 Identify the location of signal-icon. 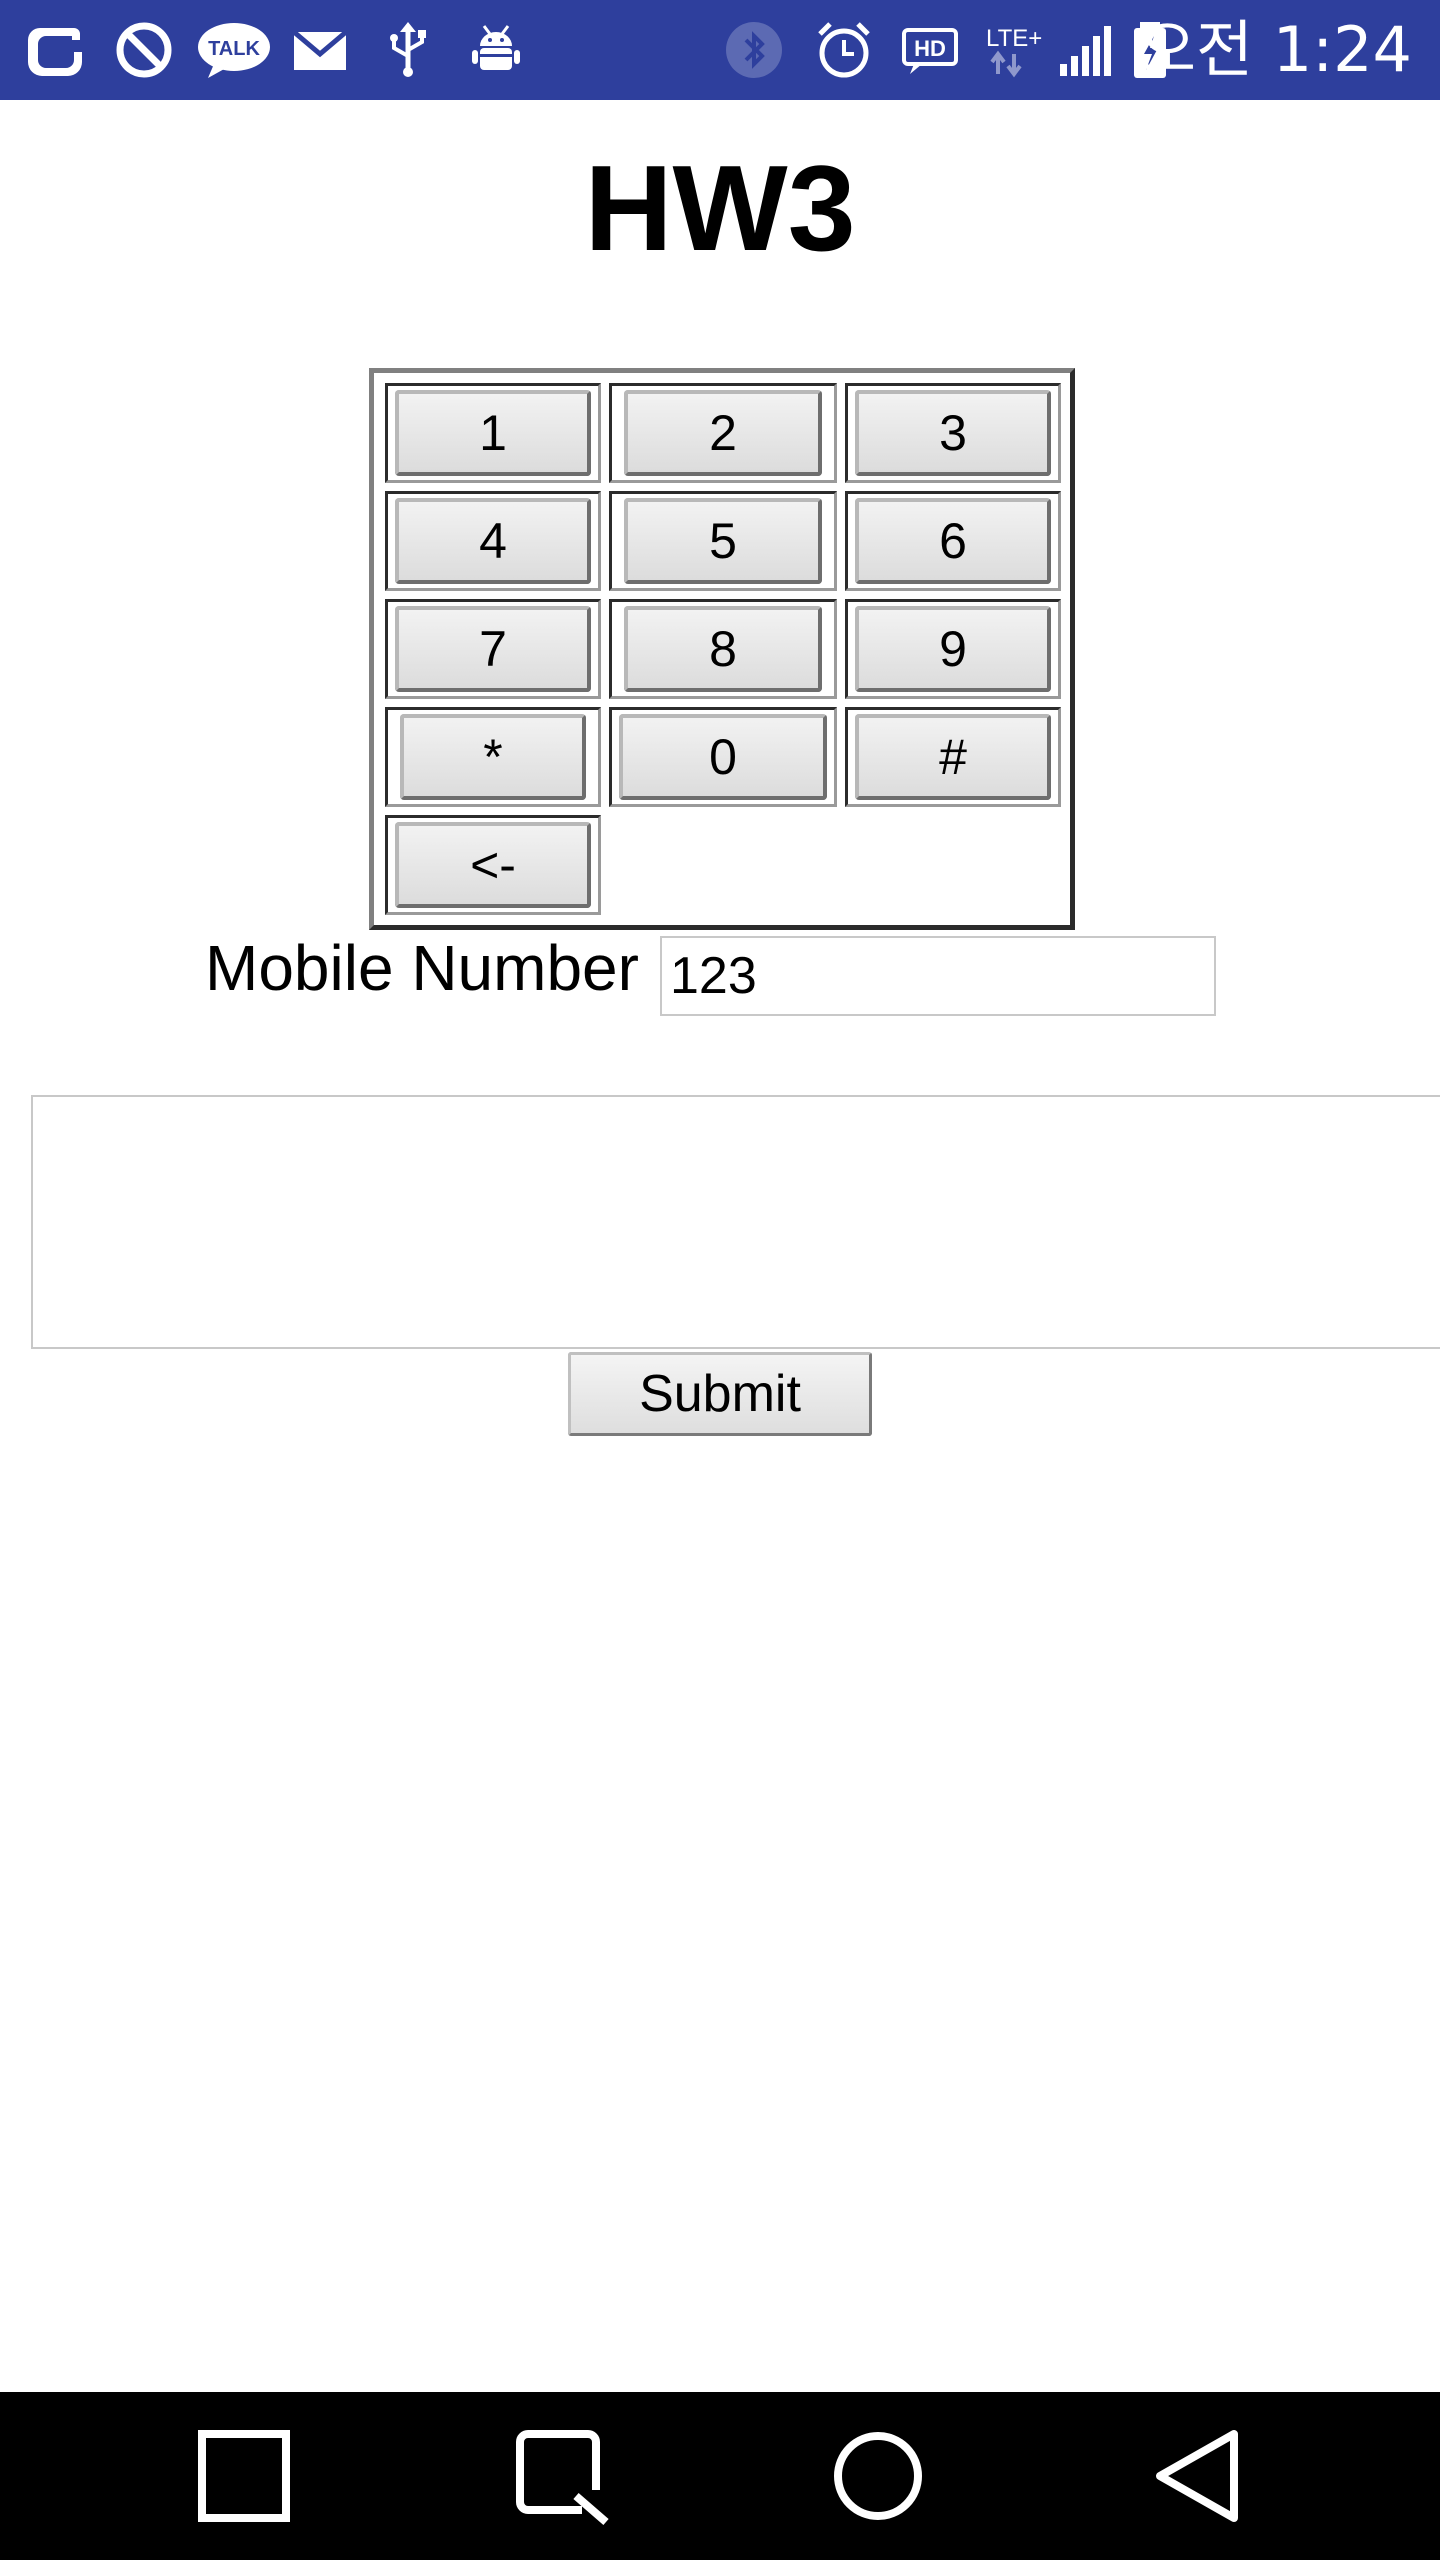
(1086, 50).